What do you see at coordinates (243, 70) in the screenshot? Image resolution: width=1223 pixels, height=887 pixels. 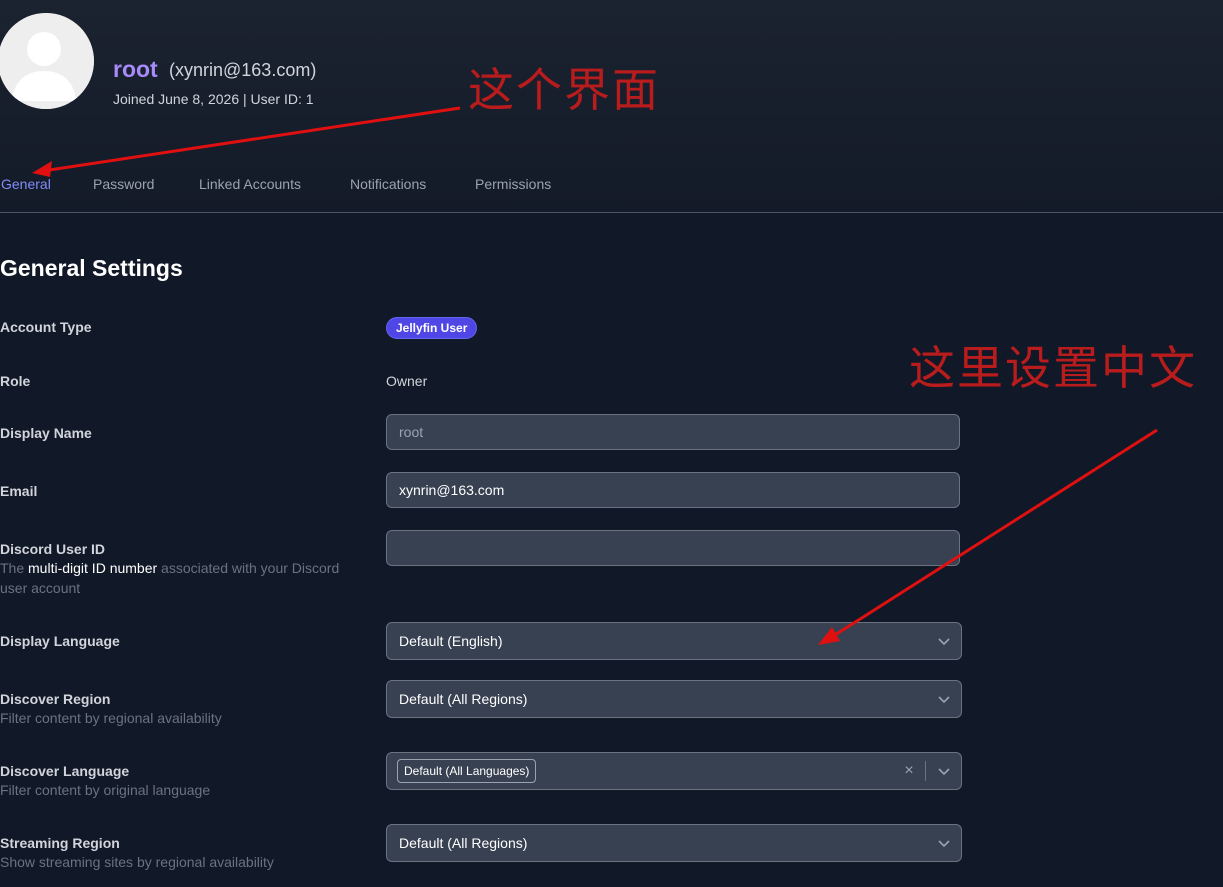 I see `profile-email: (xynrin@163.com)` at bounding box center [243, 70].